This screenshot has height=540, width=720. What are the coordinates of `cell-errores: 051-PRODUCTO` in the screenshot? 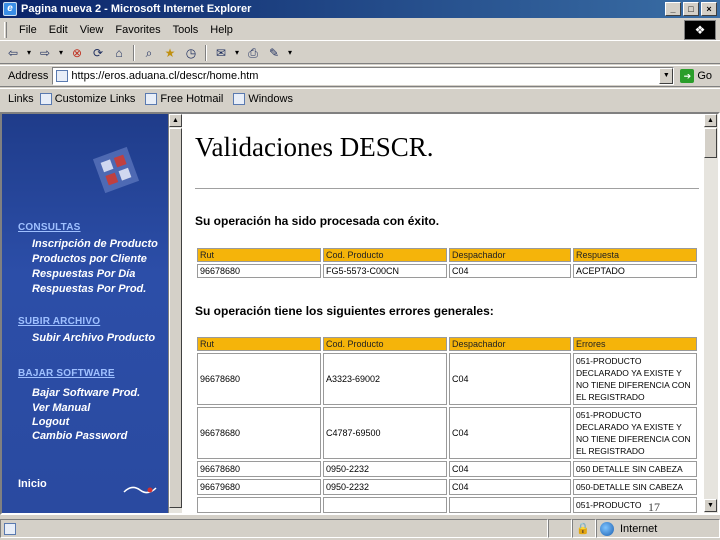 It's located at (635, 505).